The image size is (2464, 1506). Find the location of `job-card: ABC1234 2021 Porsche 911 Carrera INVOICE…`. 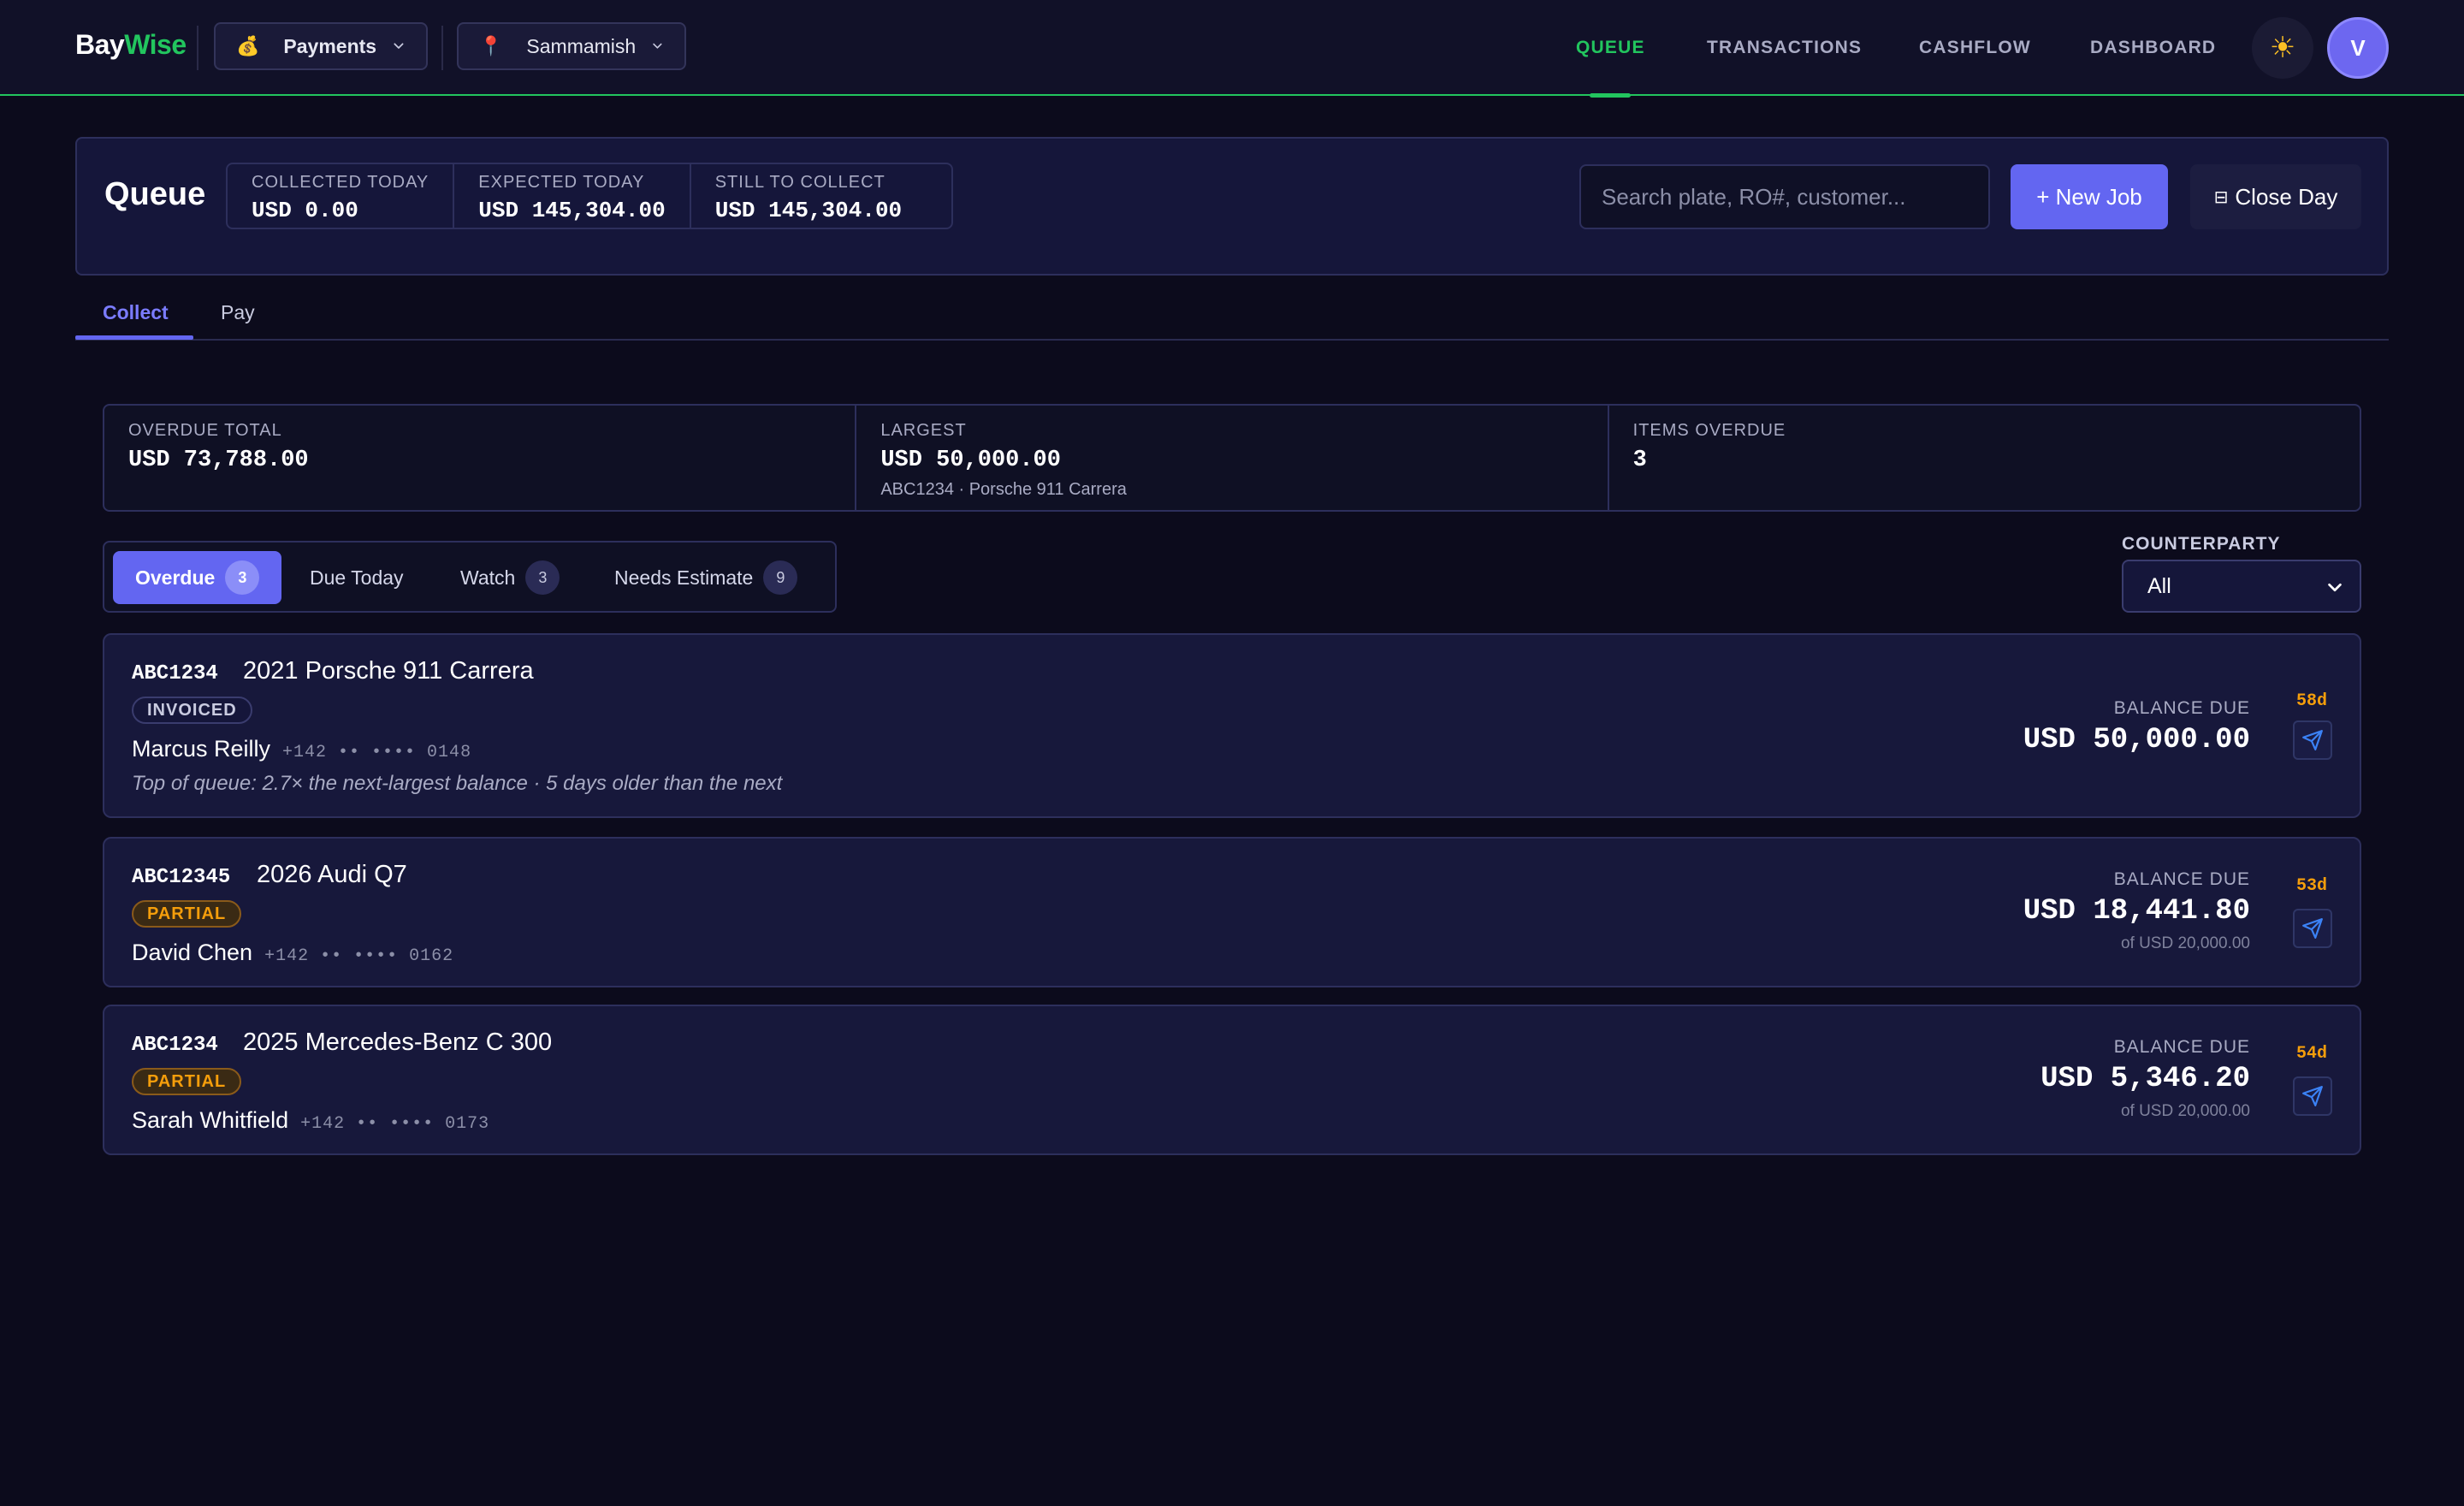

job-card: ABC1234 2021 Porsche 911 Carrera INVOICE… is located at coordinates (1232, 725).